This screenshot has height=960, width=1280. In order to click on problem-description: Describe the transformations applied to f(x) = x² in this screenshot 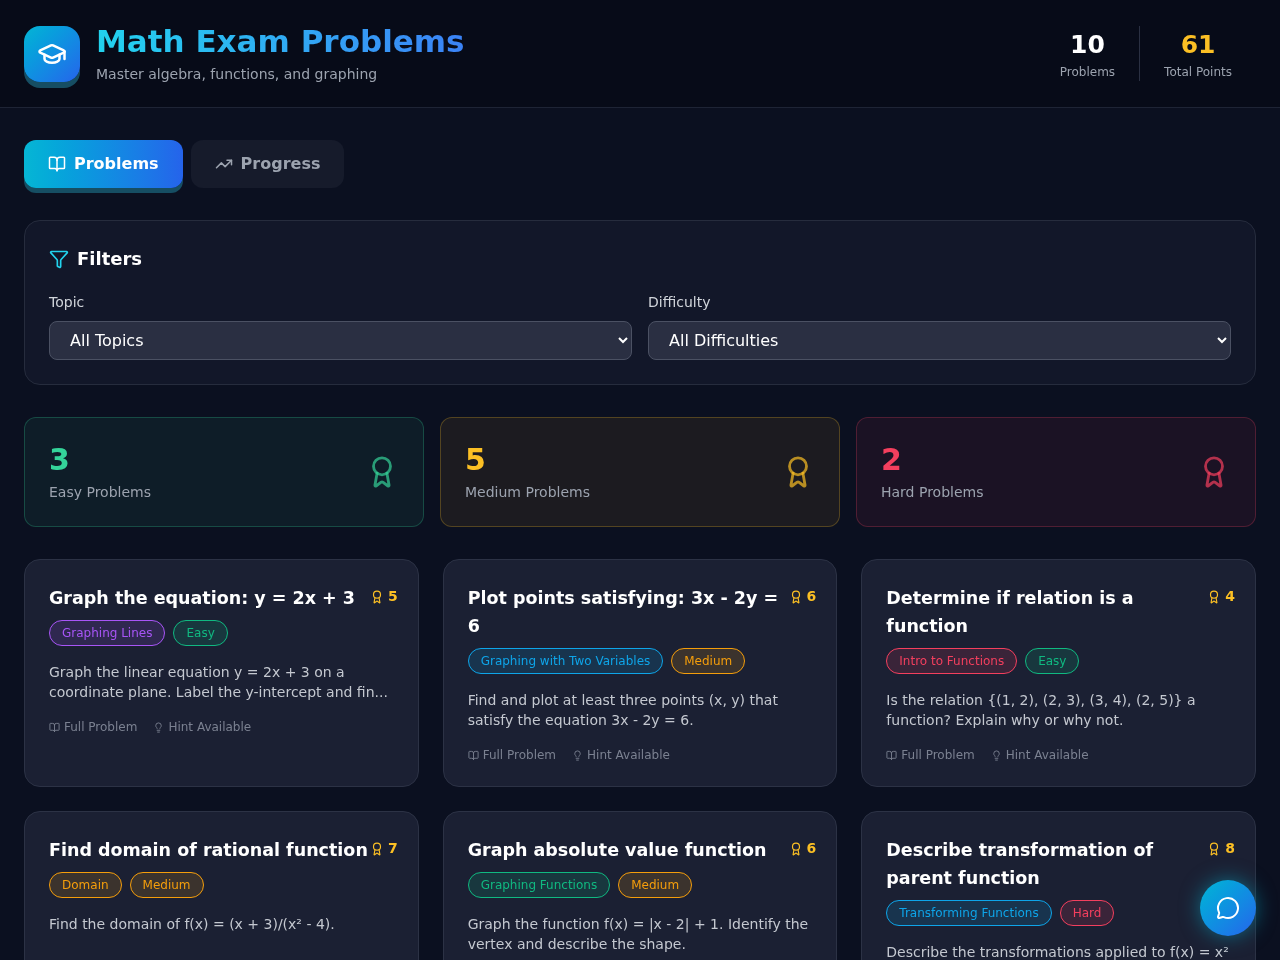, I will do `click(1058, 951)`.